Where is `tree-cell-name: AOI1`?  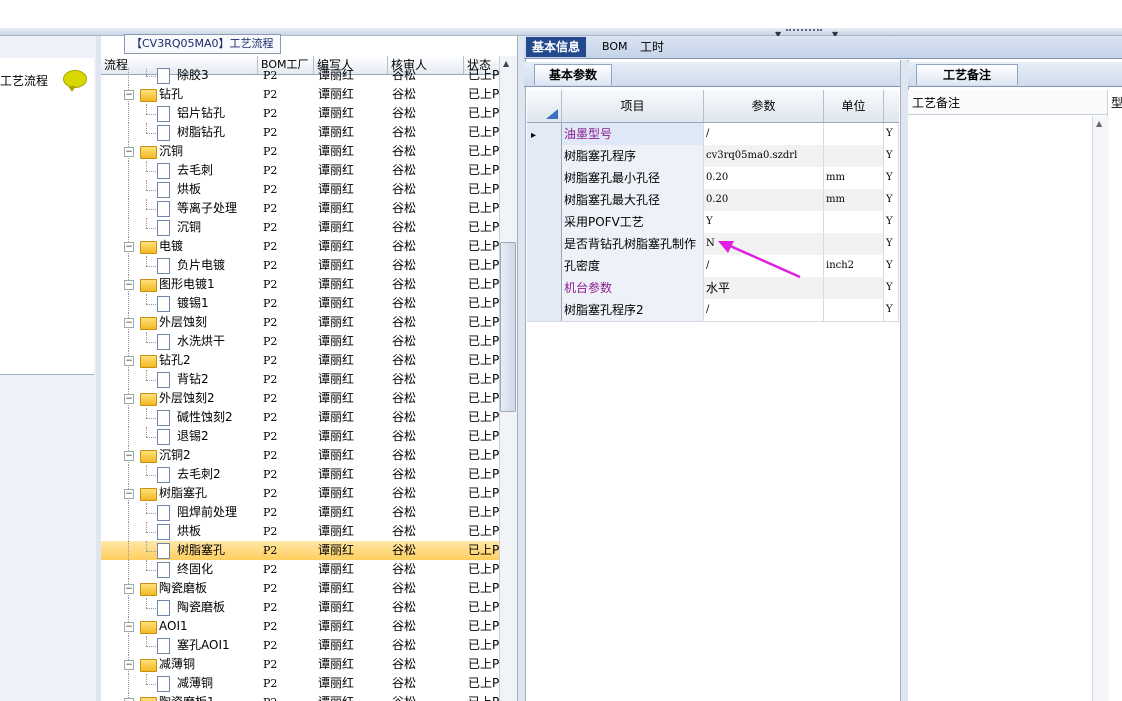
tree-cell-name: AOI1 is located at coordinates (173, 626).